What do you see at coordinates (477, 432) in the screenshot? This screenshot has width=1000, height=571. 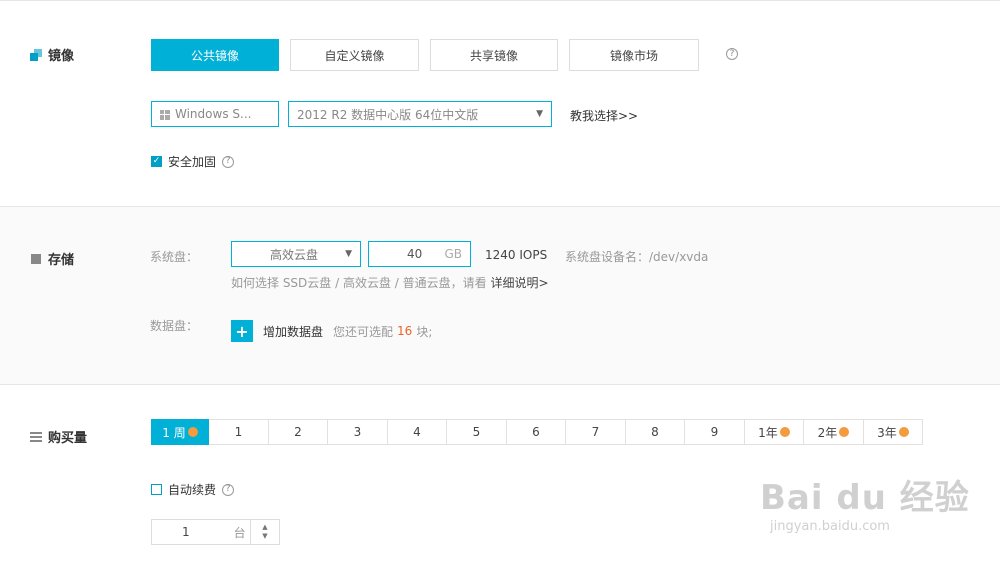 I see `duration-5-month: 5` at bounding box center [477, 432].